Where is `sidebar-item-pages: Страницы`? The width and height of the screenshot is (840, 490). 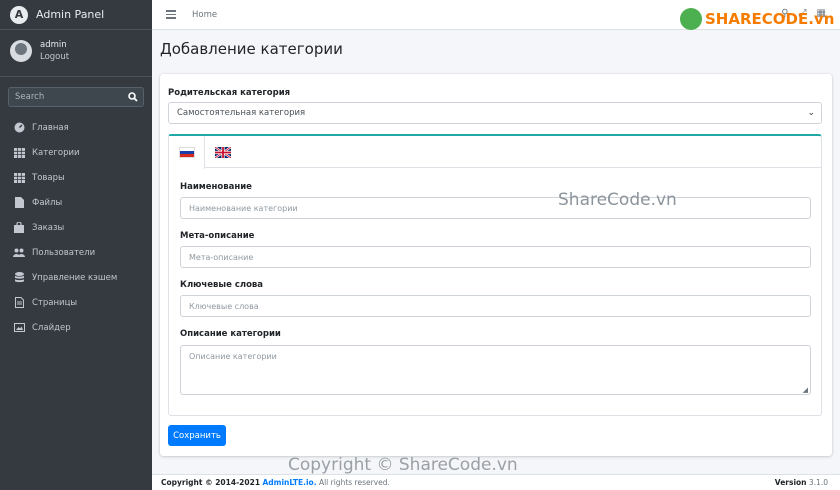 sidebar-item-pages: Страницы is located at coordinates (76, 302).